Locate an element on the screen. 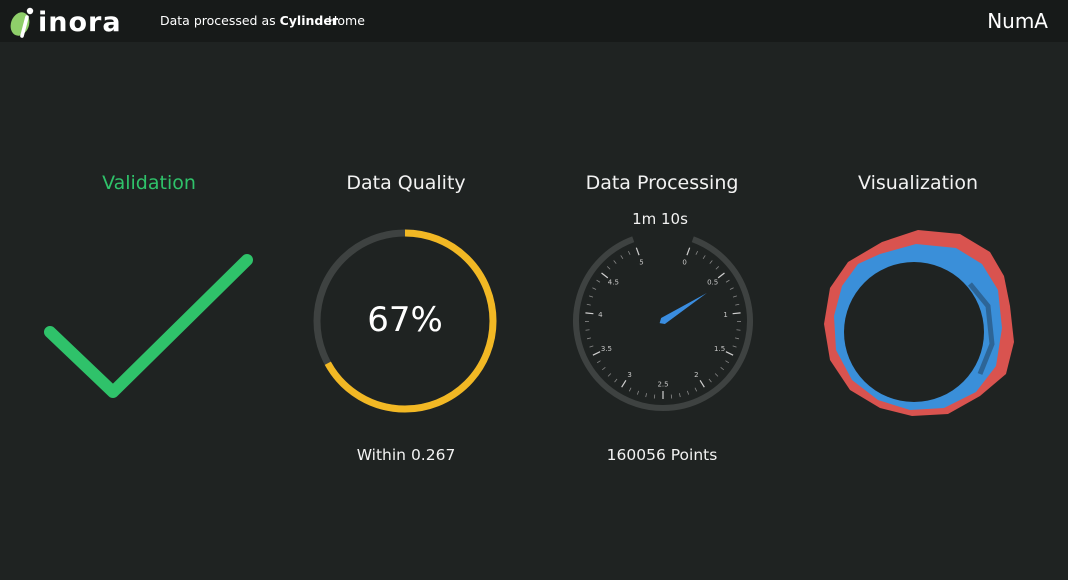 This screenshot has width=1068, height=580. quality-percent: 67% is located at coordinates (405, 320).